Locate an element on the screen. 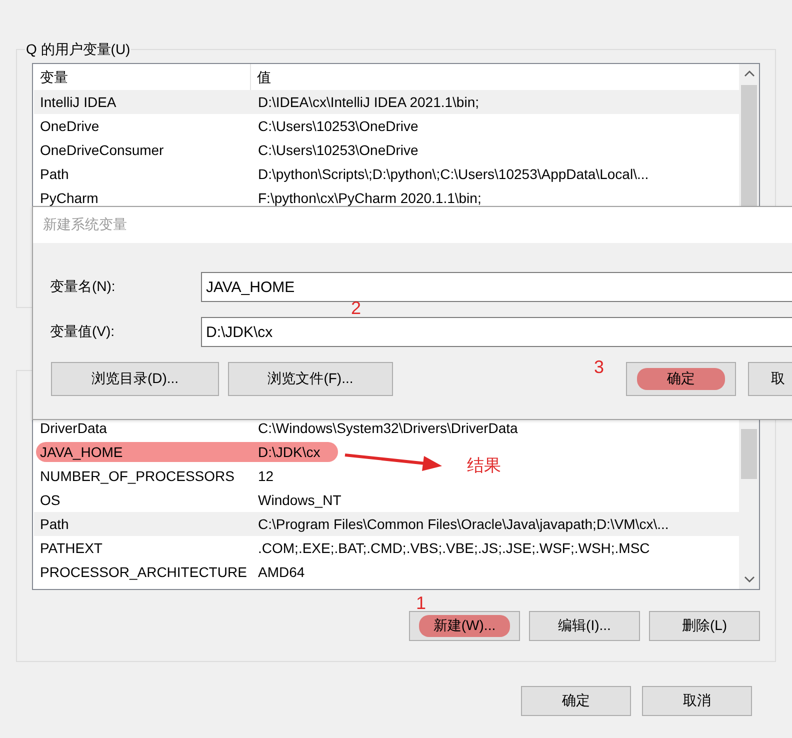 This screenshot has width=792, height=738. table-cell: D:\IDEA\cx\IntelliJ IDEA 2021.1\bin; is located at coordinates (495, 102).